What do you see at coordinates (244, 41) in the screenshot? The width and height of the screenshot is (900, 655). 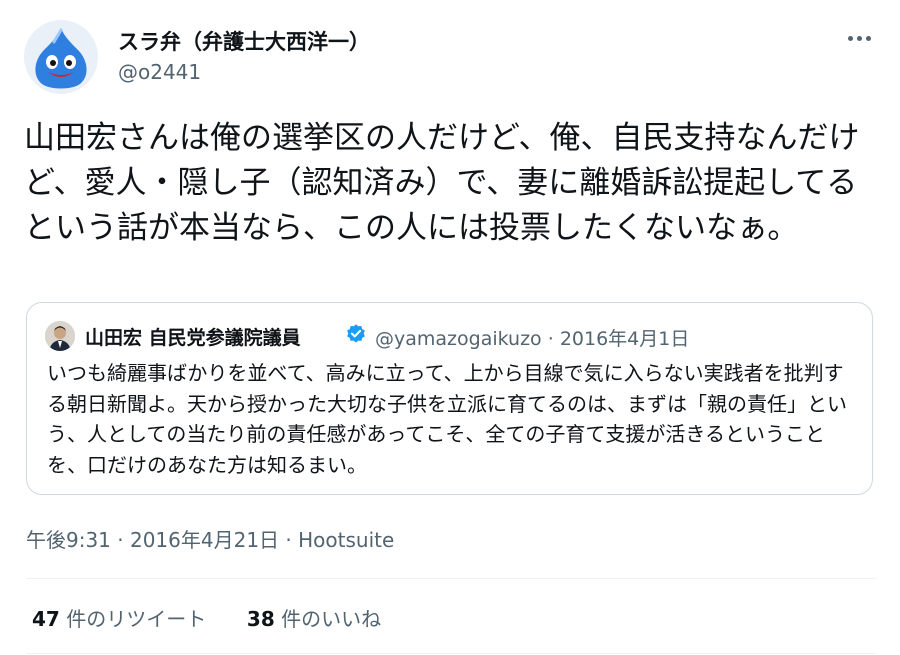 I see `author-display-name: スラ弁（弁護士大西洋一）` at bounding box center [244, 41].